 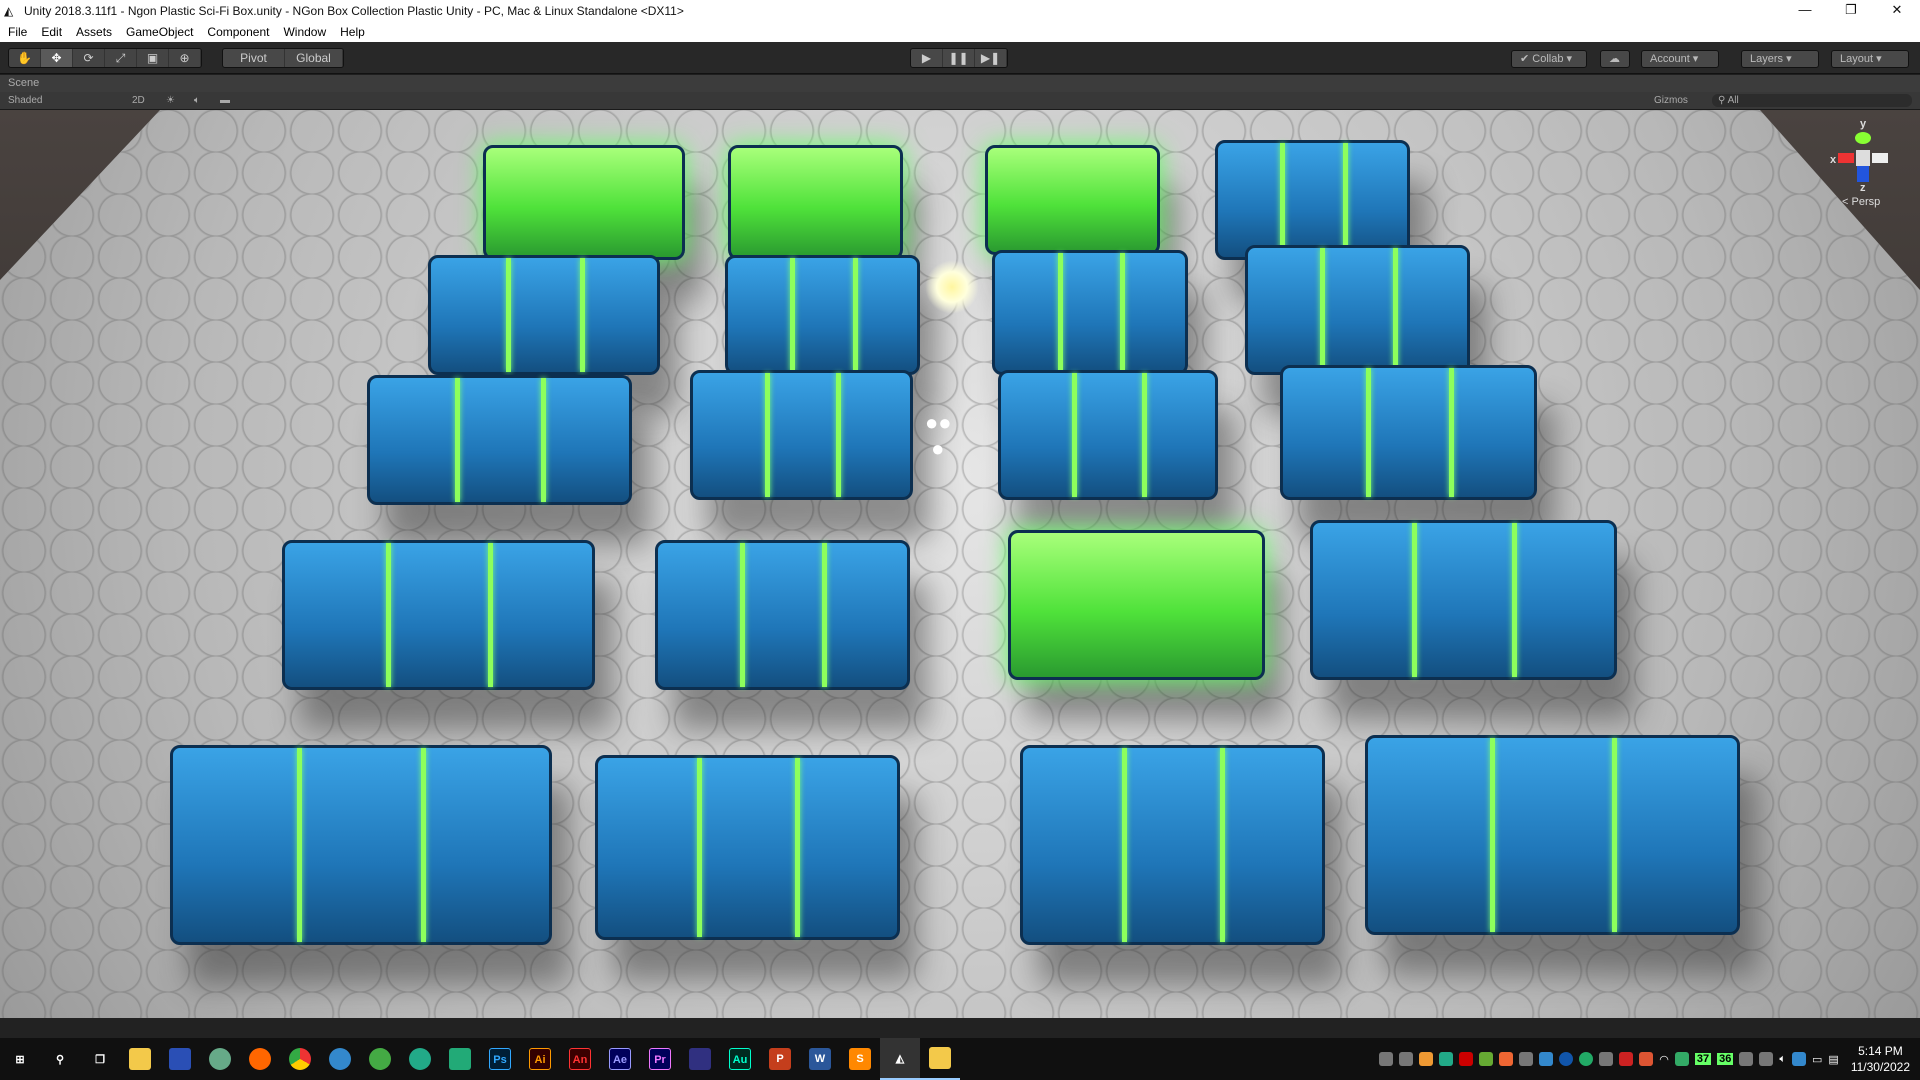 What do you see at coordinates (60, 1059) in the screenshot?
I see `search-icon: ⚲` at bounding box center [60, 1059].